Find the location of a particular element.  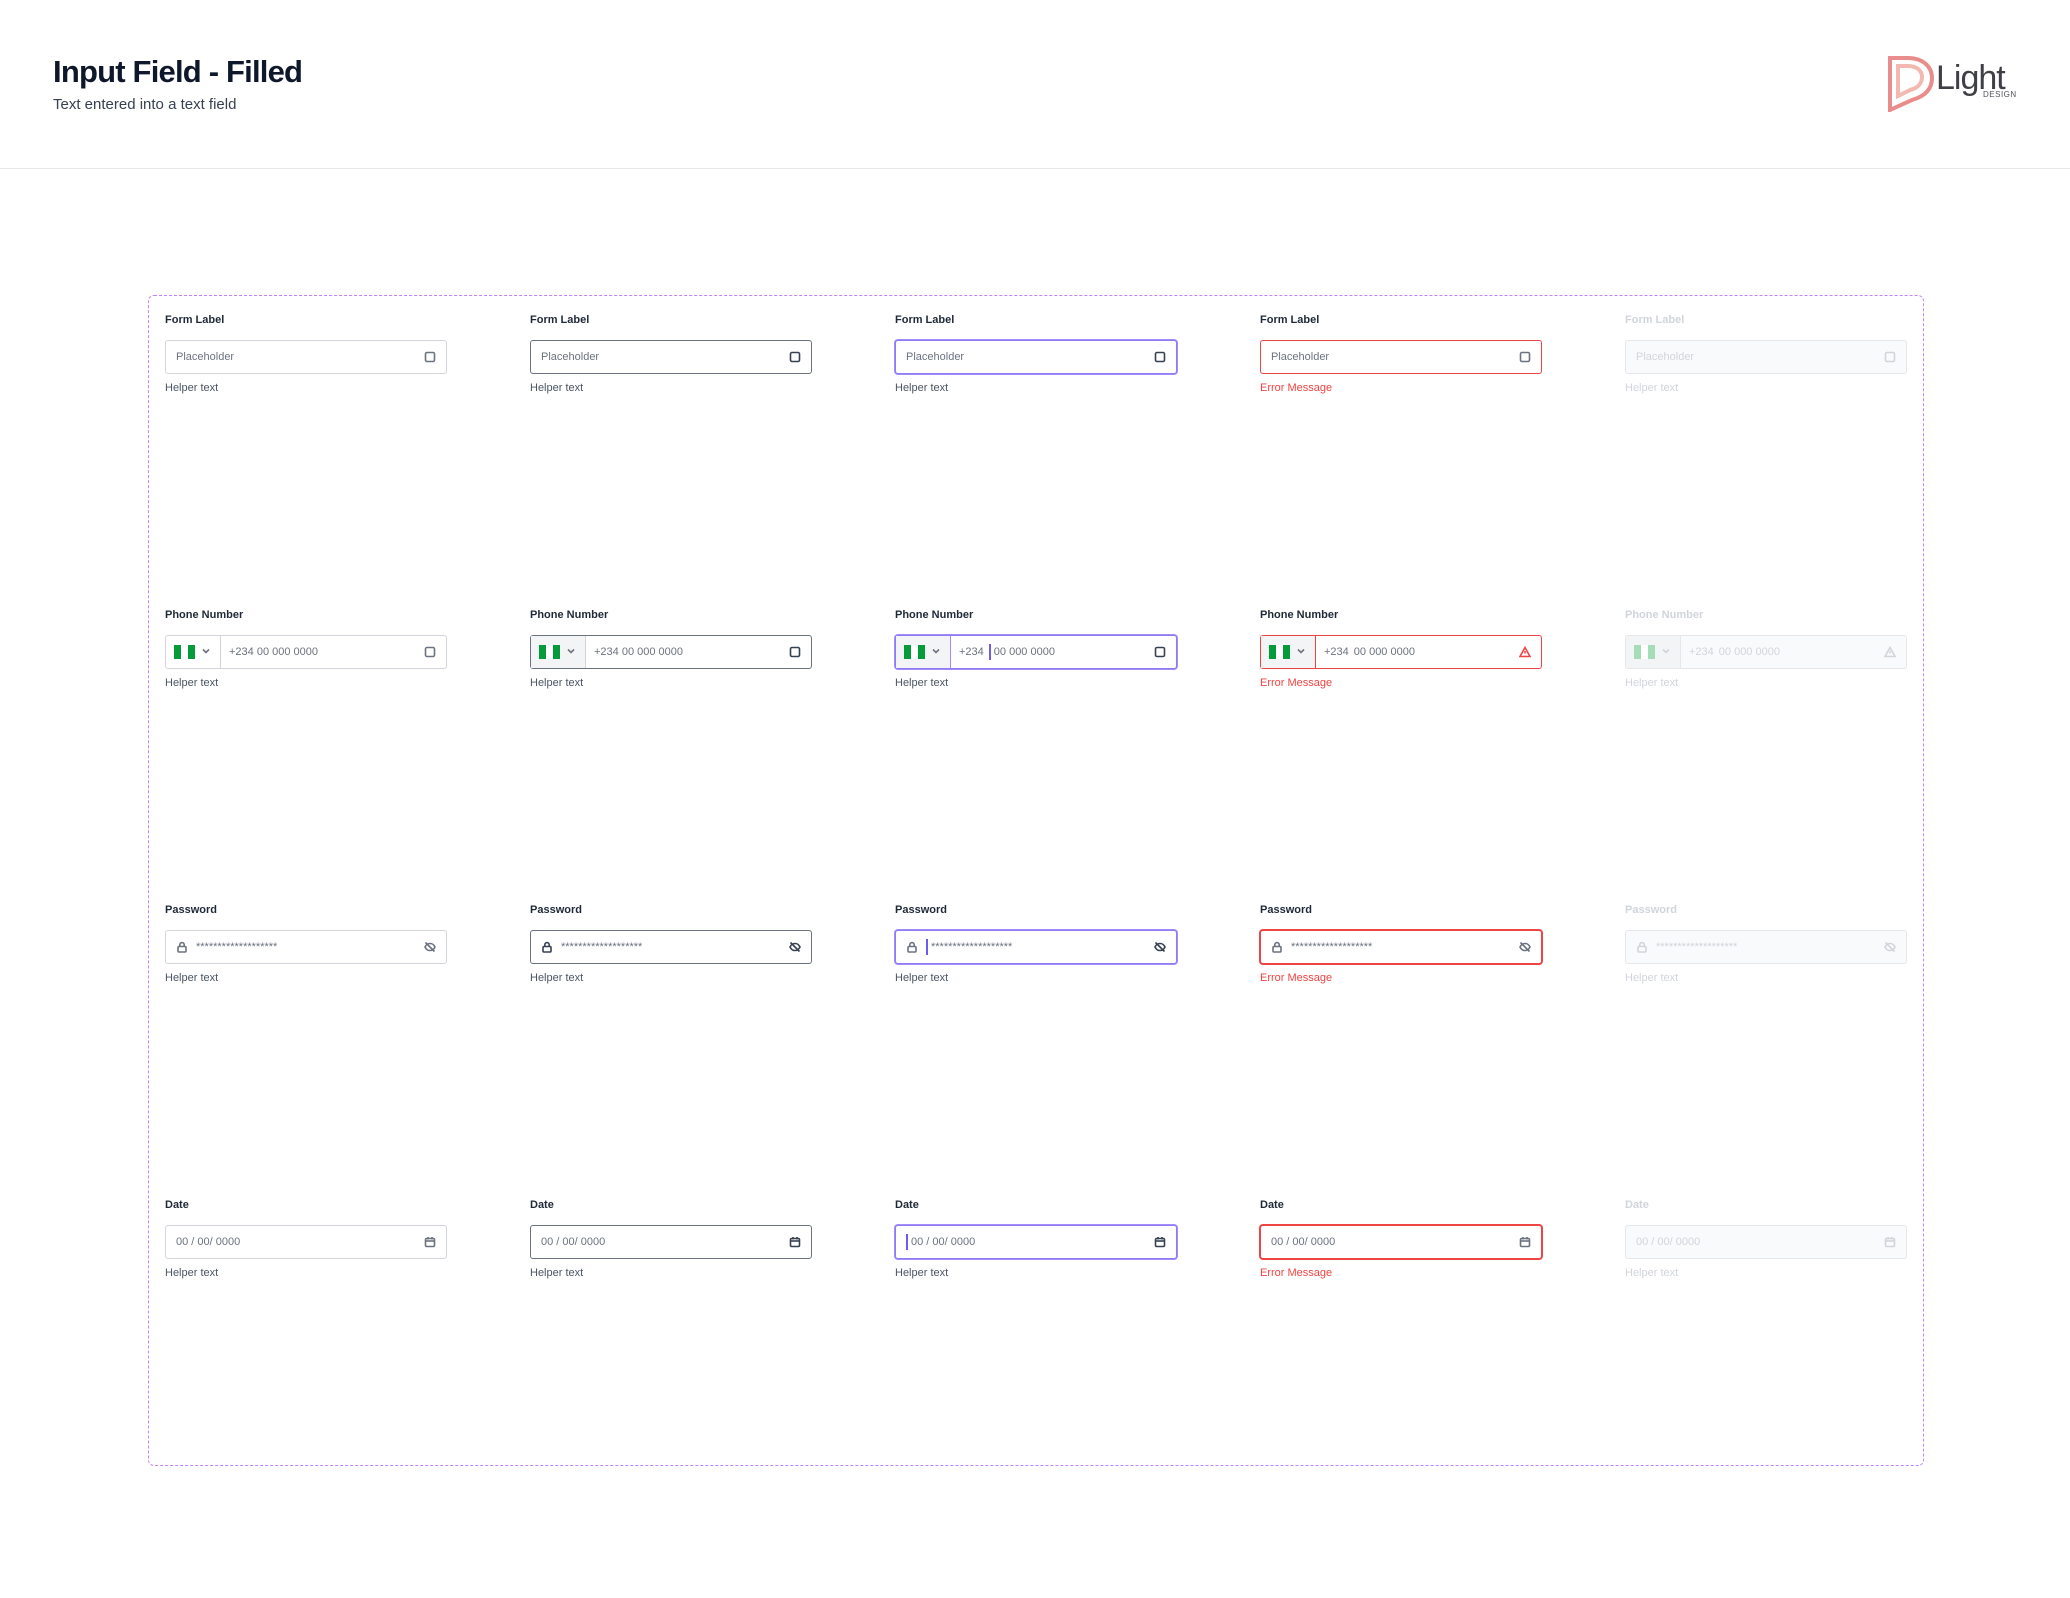

password-field-disabled: Password ******************* Helper text is located at coordinates (1766, 944).